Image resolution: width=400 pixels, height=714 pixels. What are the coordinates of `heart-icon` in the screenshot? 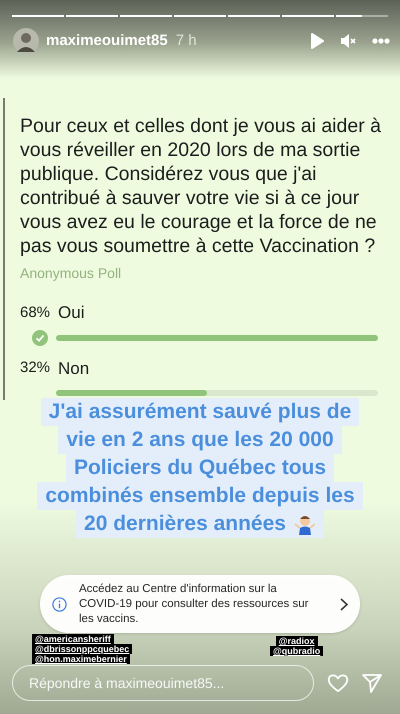 It's located at (338, 683).